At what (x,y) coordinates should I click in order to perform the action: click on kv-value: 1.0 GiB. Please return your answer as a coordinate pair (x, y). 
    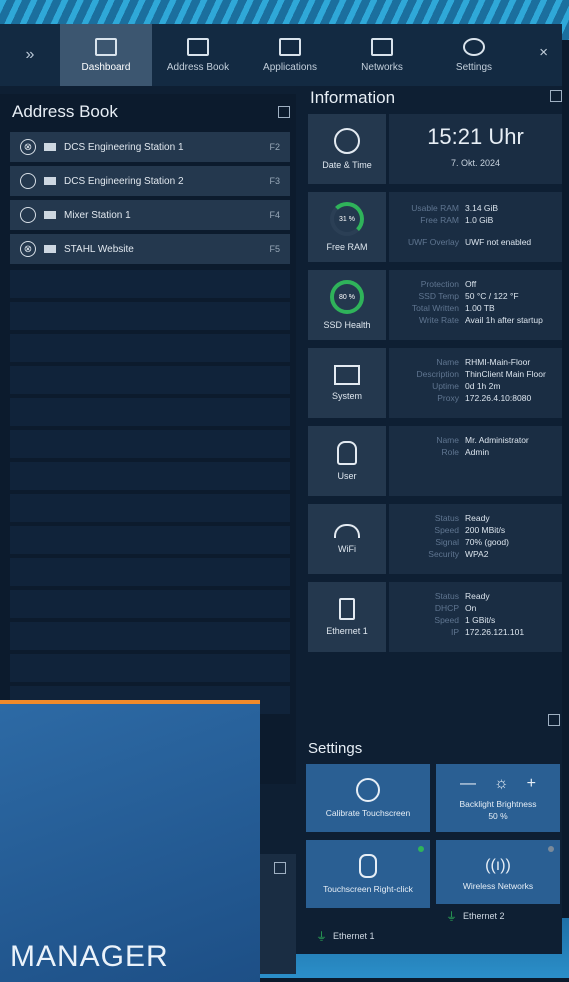
    Looking at the image, I should click on (479, 220).